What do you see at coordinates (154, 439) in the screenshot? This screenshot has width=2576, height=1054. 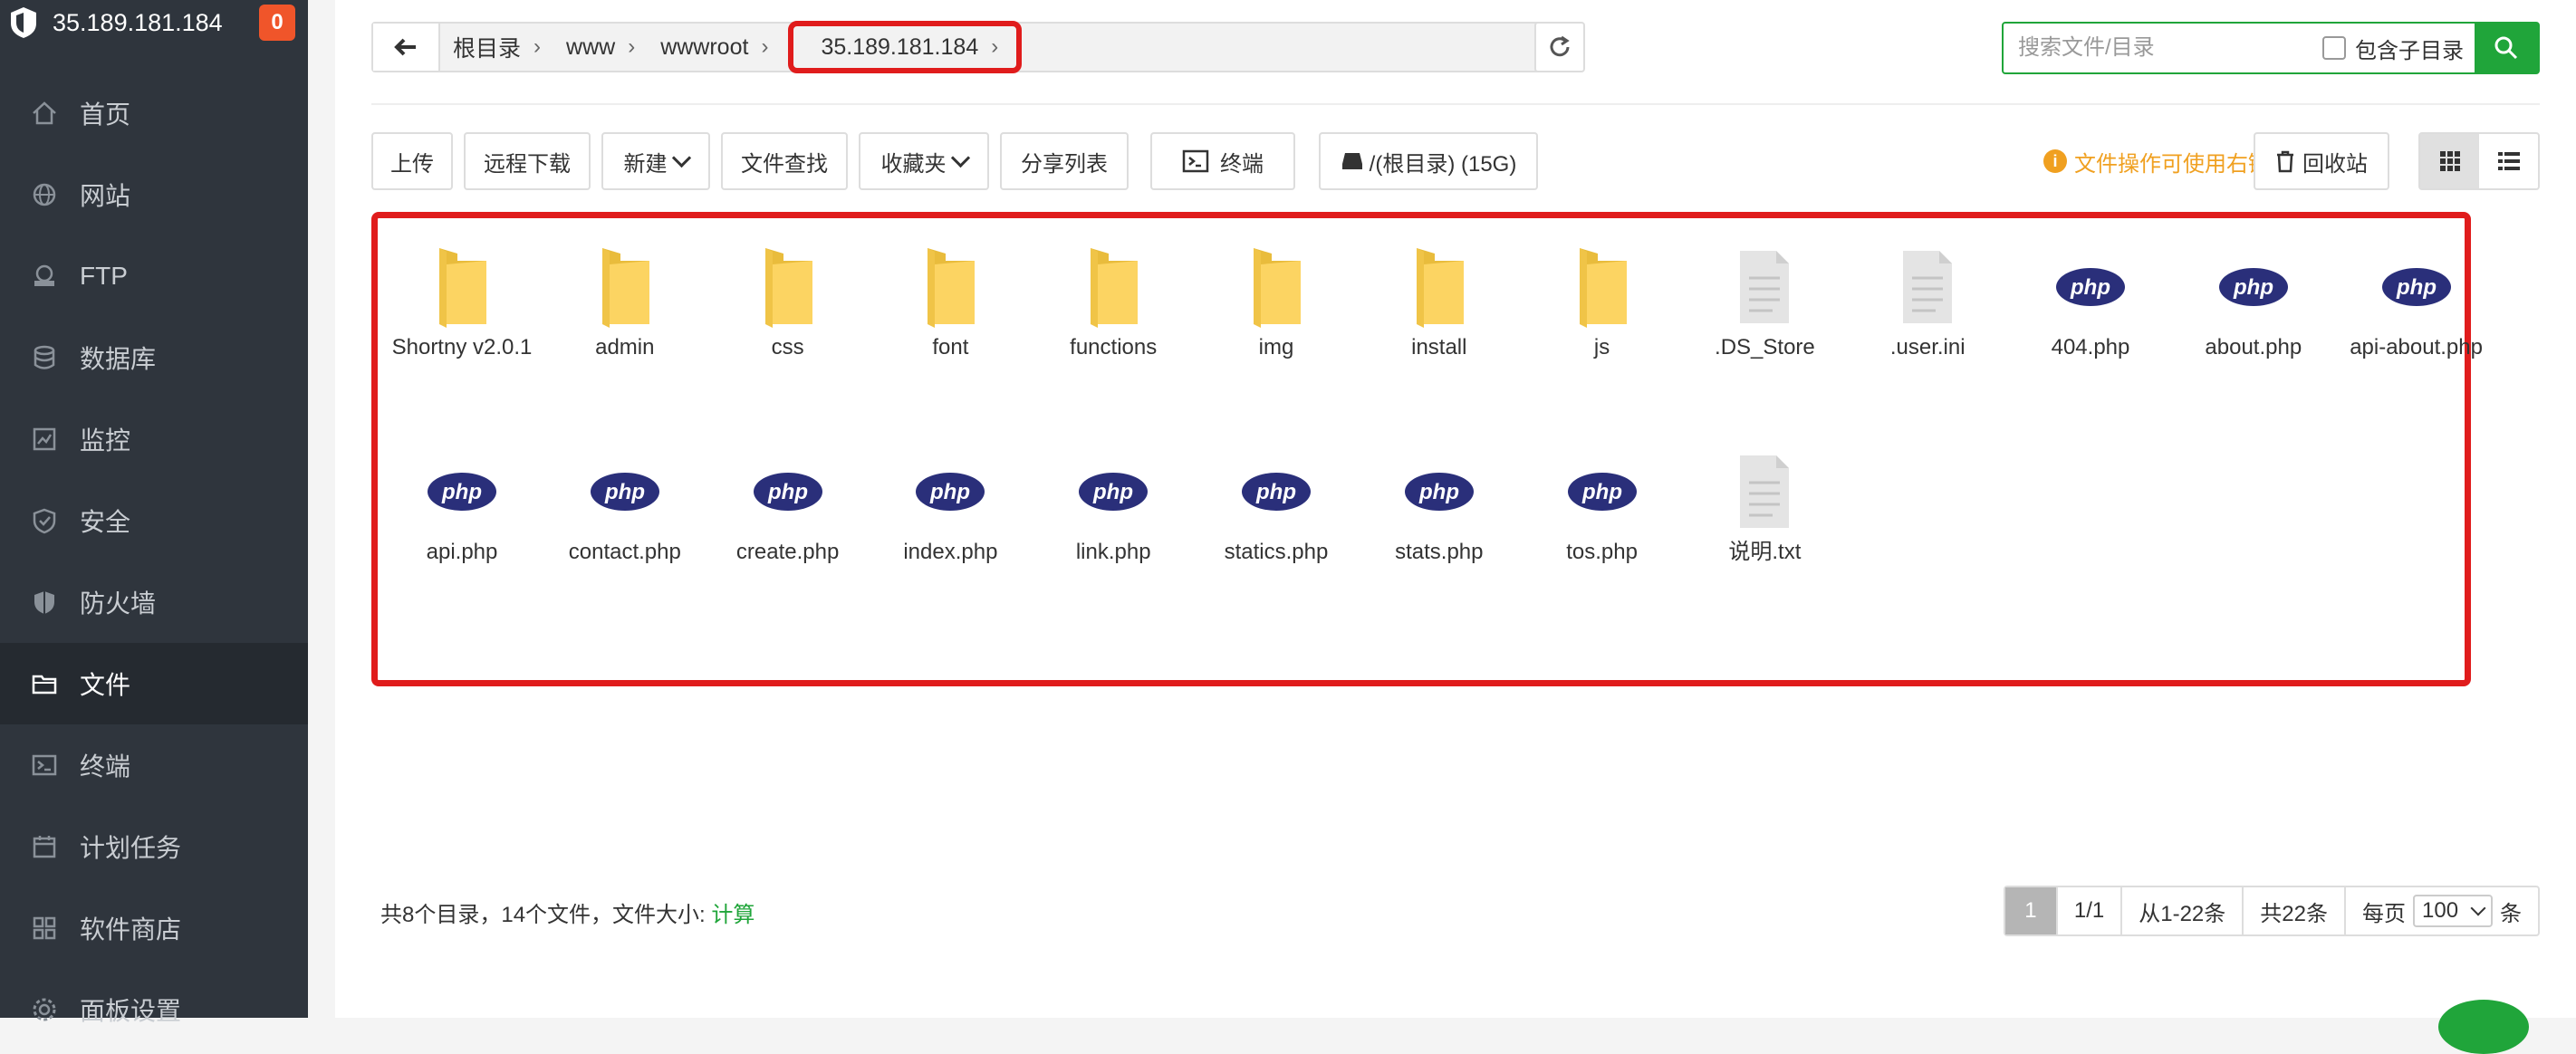 I see `sidebar-item-4: 监控` at bounding box center [154, 439].